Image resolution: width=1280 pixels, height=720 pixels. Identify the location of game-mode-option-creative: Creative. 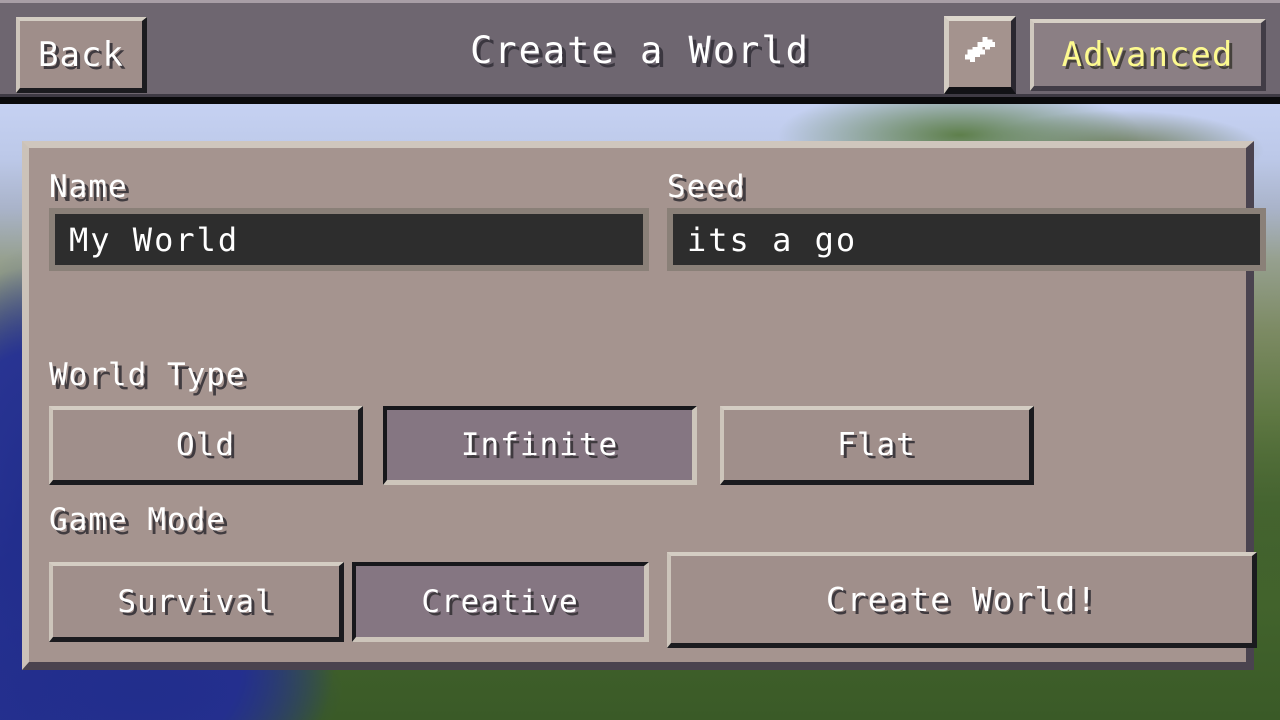
(500, 602).